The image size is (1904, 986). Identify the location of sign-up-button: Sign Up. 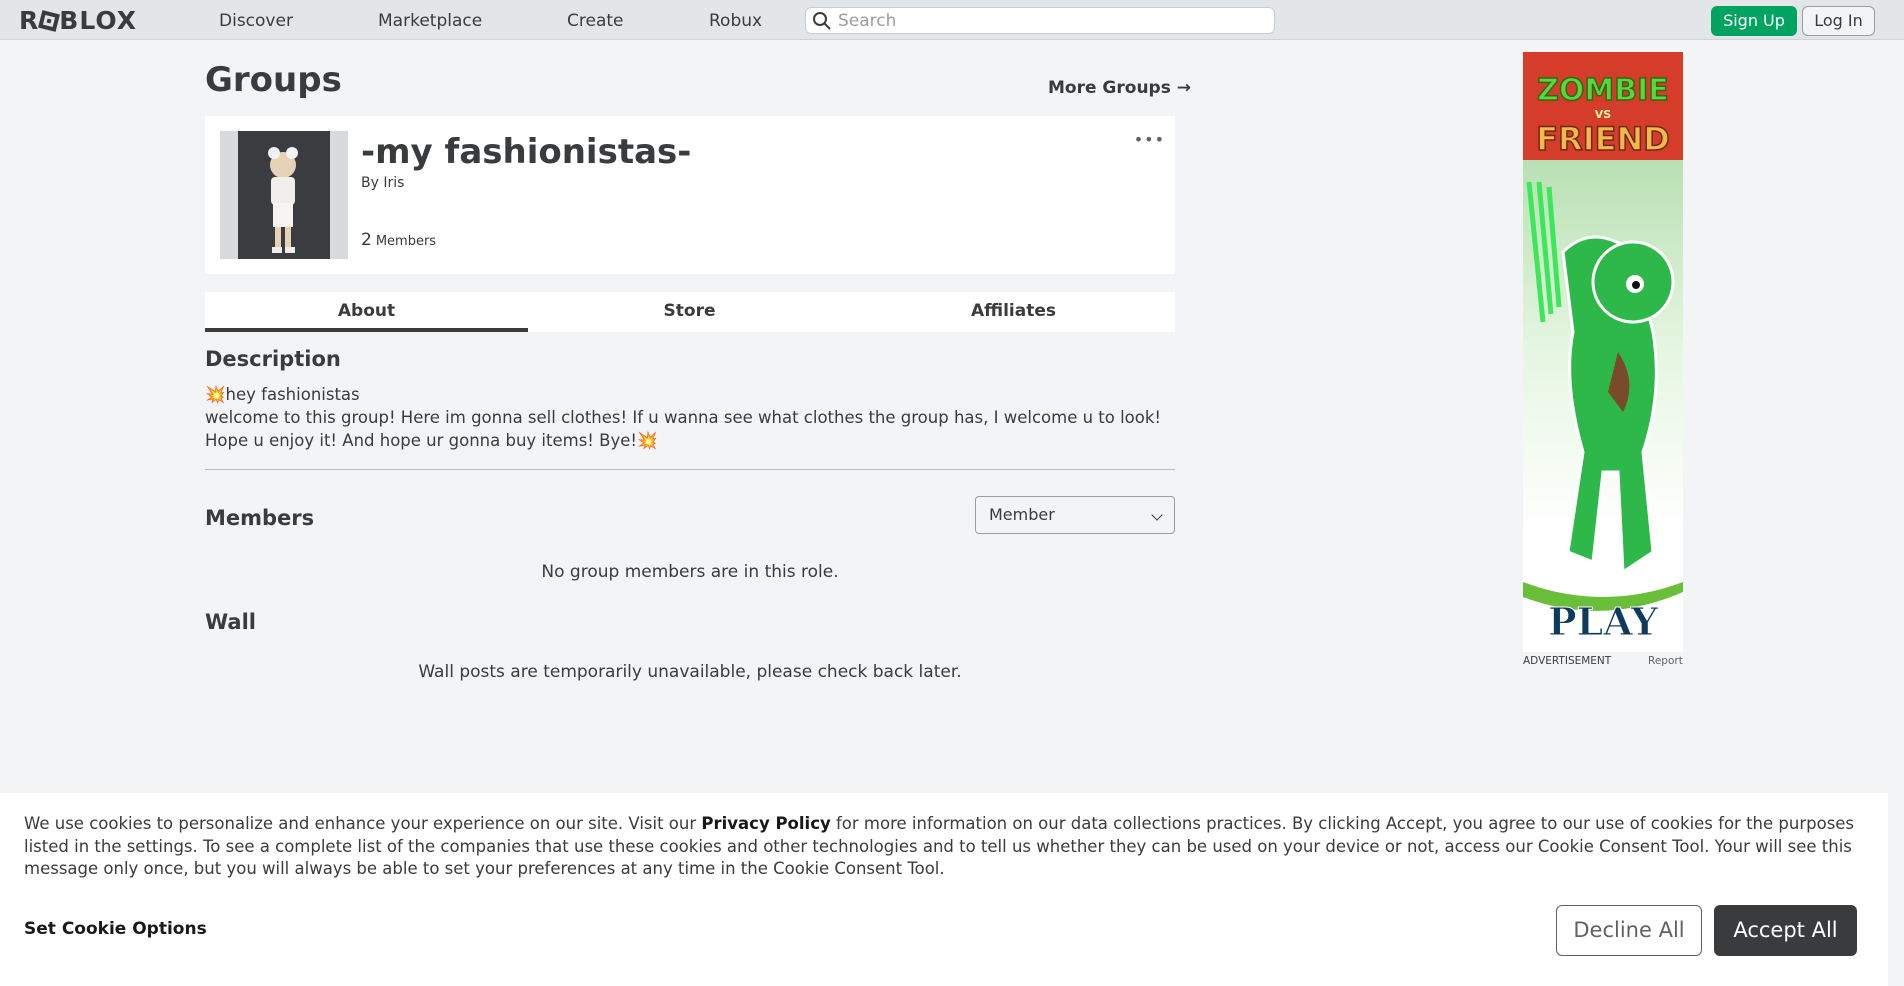
(1754, 21).